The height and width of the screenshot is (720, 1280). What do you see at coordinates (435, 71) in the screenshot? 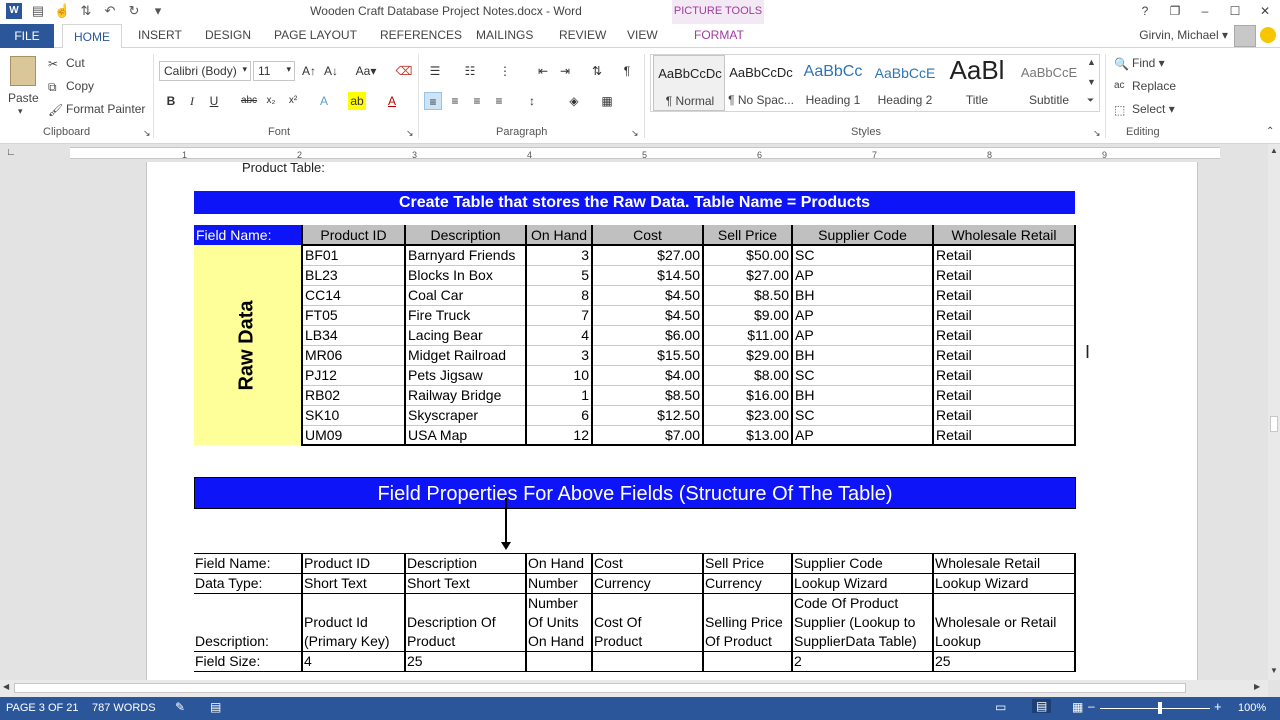
I see `bullets-icon: ☰` at bounding box center [435, 71].